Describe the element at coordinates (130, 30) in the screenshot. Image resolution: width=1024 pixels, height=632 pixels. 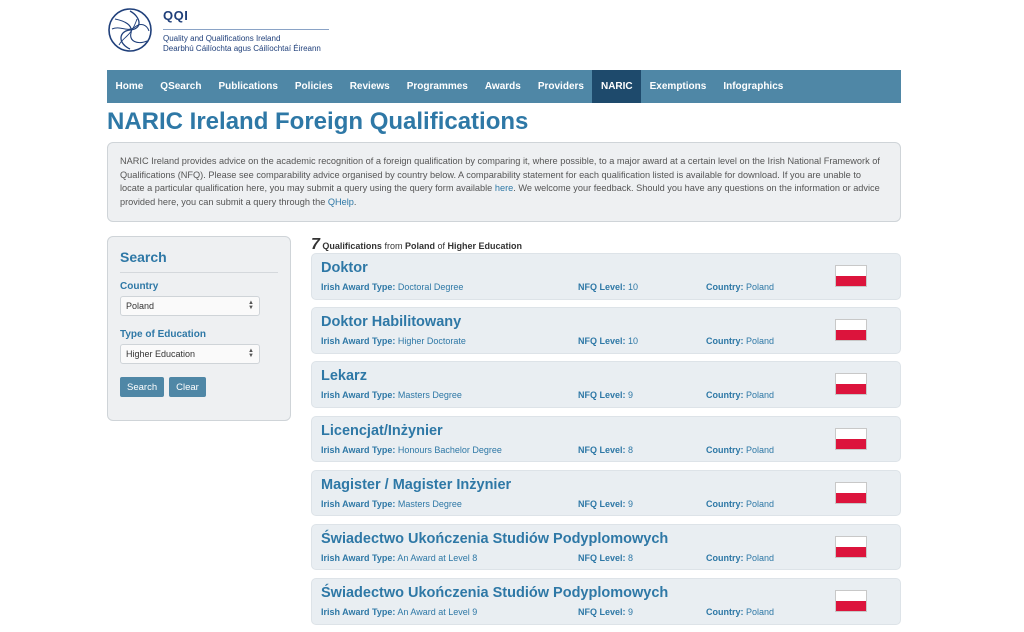
I see `swirl-logo-icon` at that location.